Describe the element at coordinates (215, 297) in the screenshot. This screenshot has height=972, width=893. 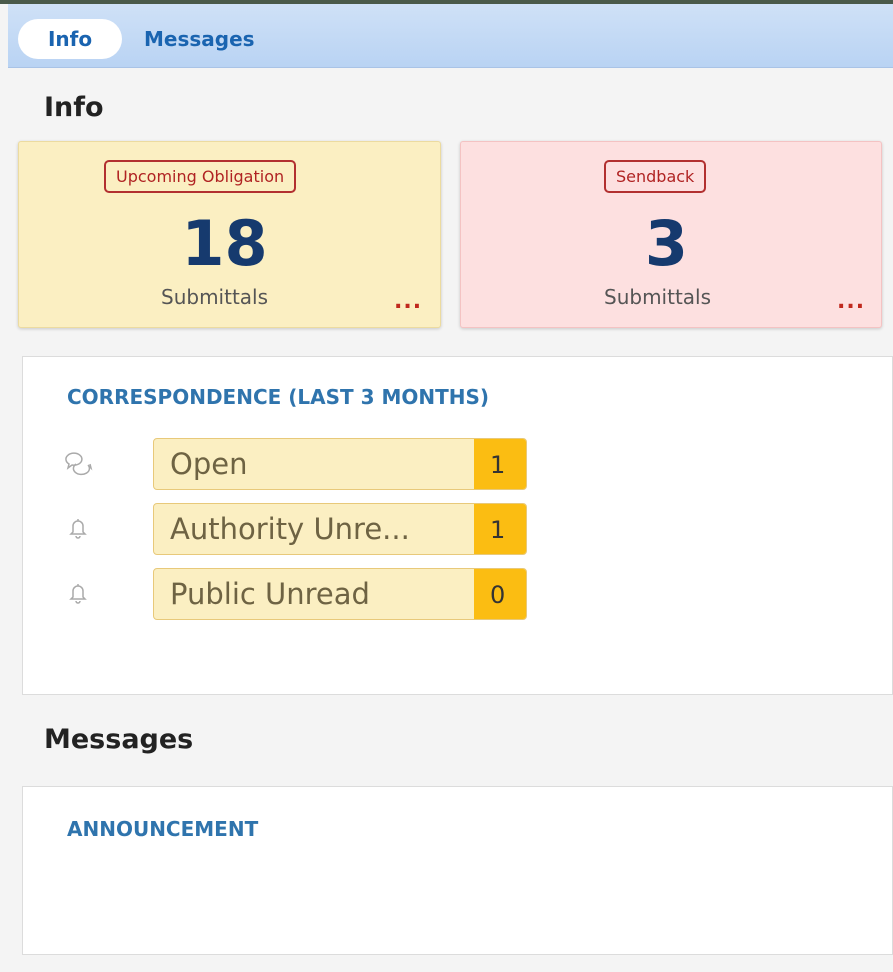
I see `upcoming-obligation-unit: Submittals` at that location.